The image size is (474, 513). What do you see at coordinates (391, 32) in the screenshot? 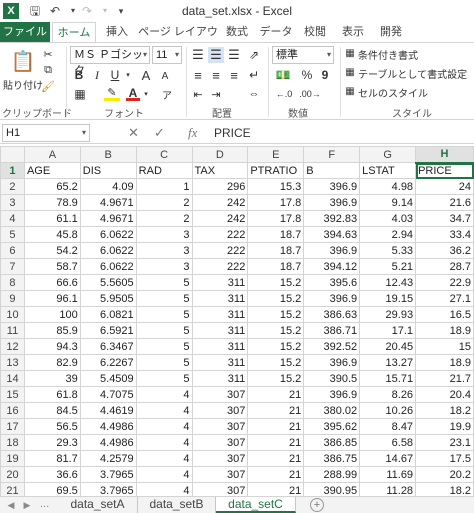
I see `tab-developer: 開発` at bounding box center [391, 32].